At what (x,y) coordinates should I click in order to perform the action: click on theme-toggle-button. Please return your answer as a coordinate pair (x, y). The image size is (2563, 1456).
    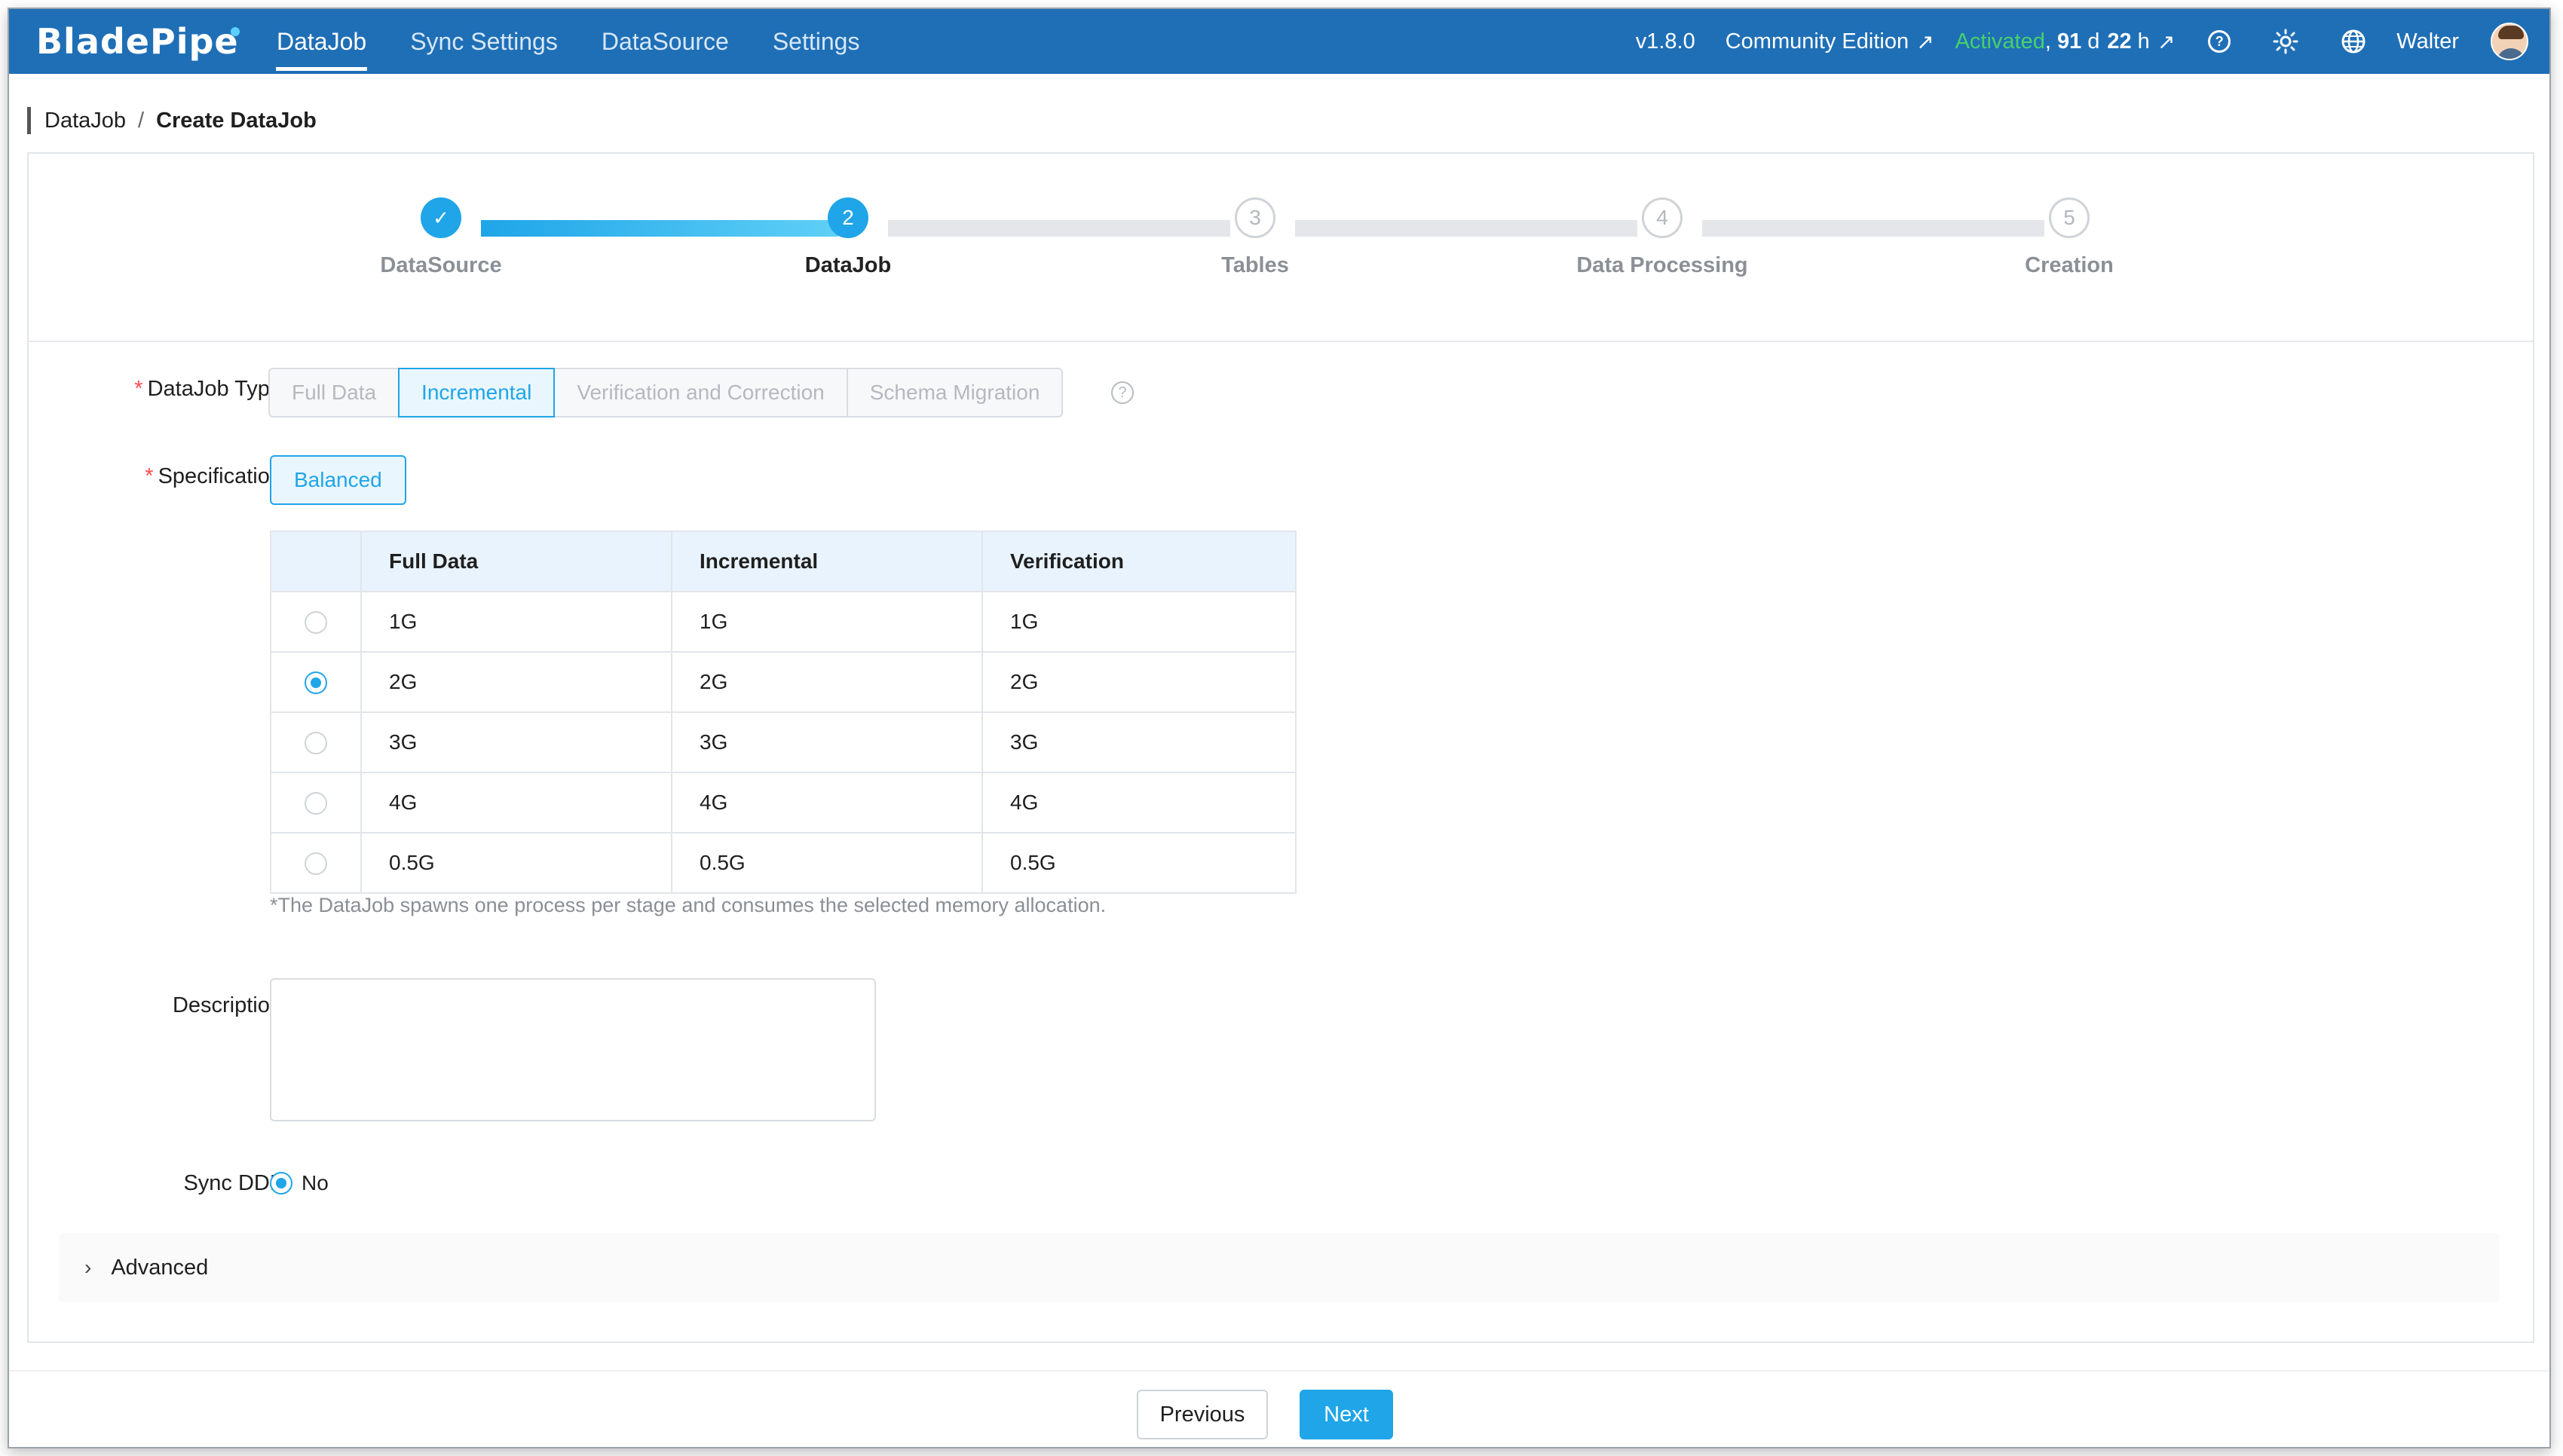
    Looking at the image, I should click on (2285, 41).